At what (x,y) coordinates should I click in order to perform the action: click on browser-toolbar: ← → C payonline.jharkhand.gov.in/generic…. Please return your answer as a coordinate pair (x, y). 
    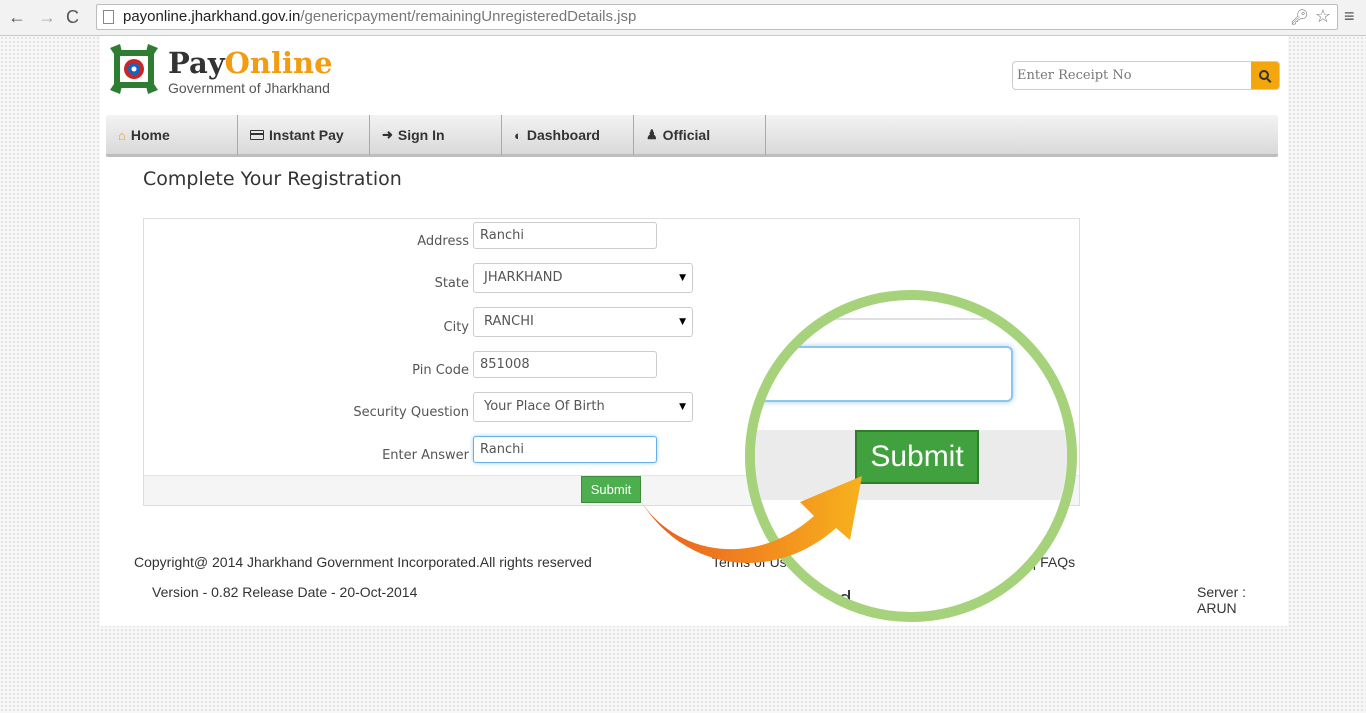
    Looking at the image, I should click on (683, 18).